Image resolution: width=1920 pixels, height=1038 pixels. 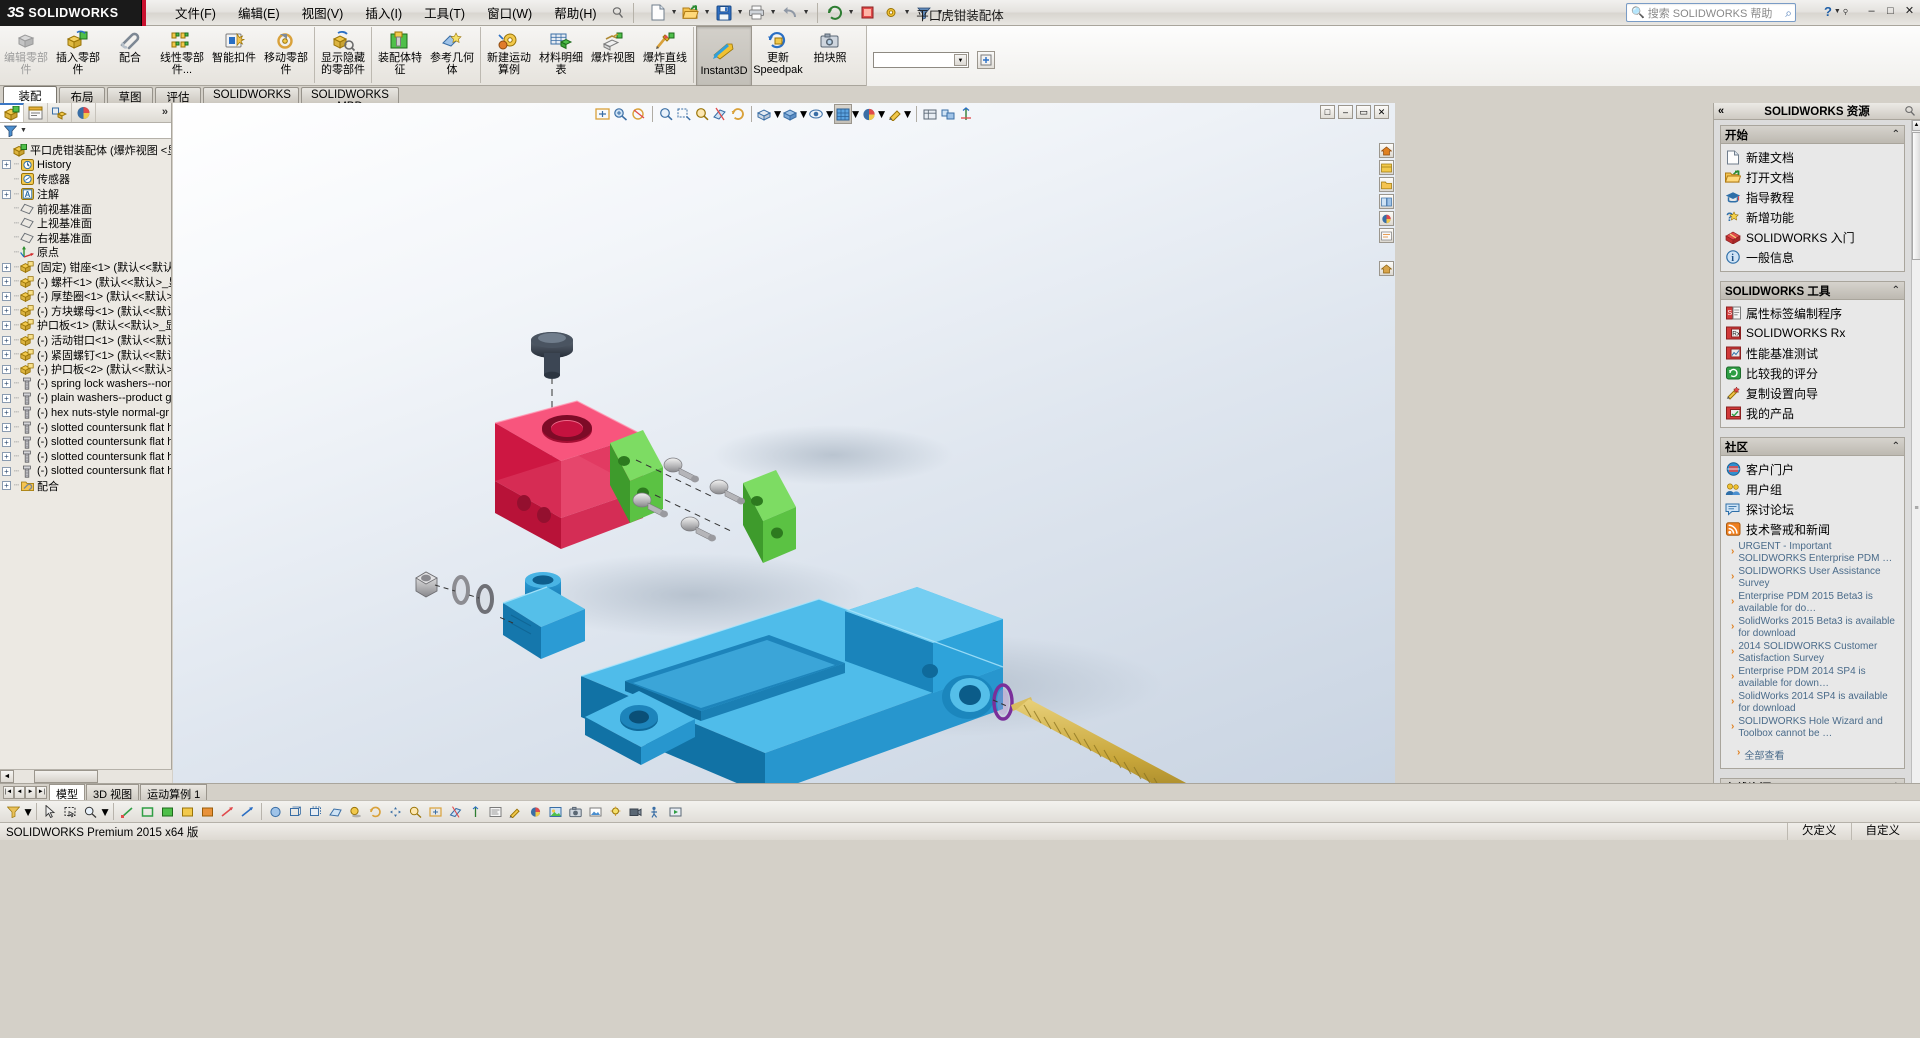 What do you see at coordinates (85, 131) in the screenshot?
I see `feature-filter-bar: ▼` at bounding box center [85, 131].